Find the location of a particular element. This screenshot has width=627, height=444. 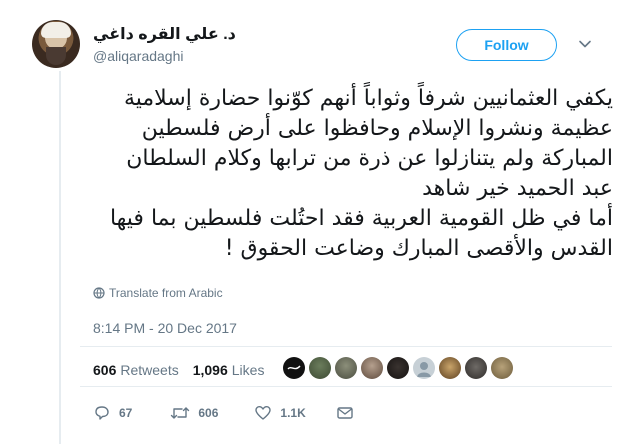

direct-message-action is located at coordinates (345, 413).